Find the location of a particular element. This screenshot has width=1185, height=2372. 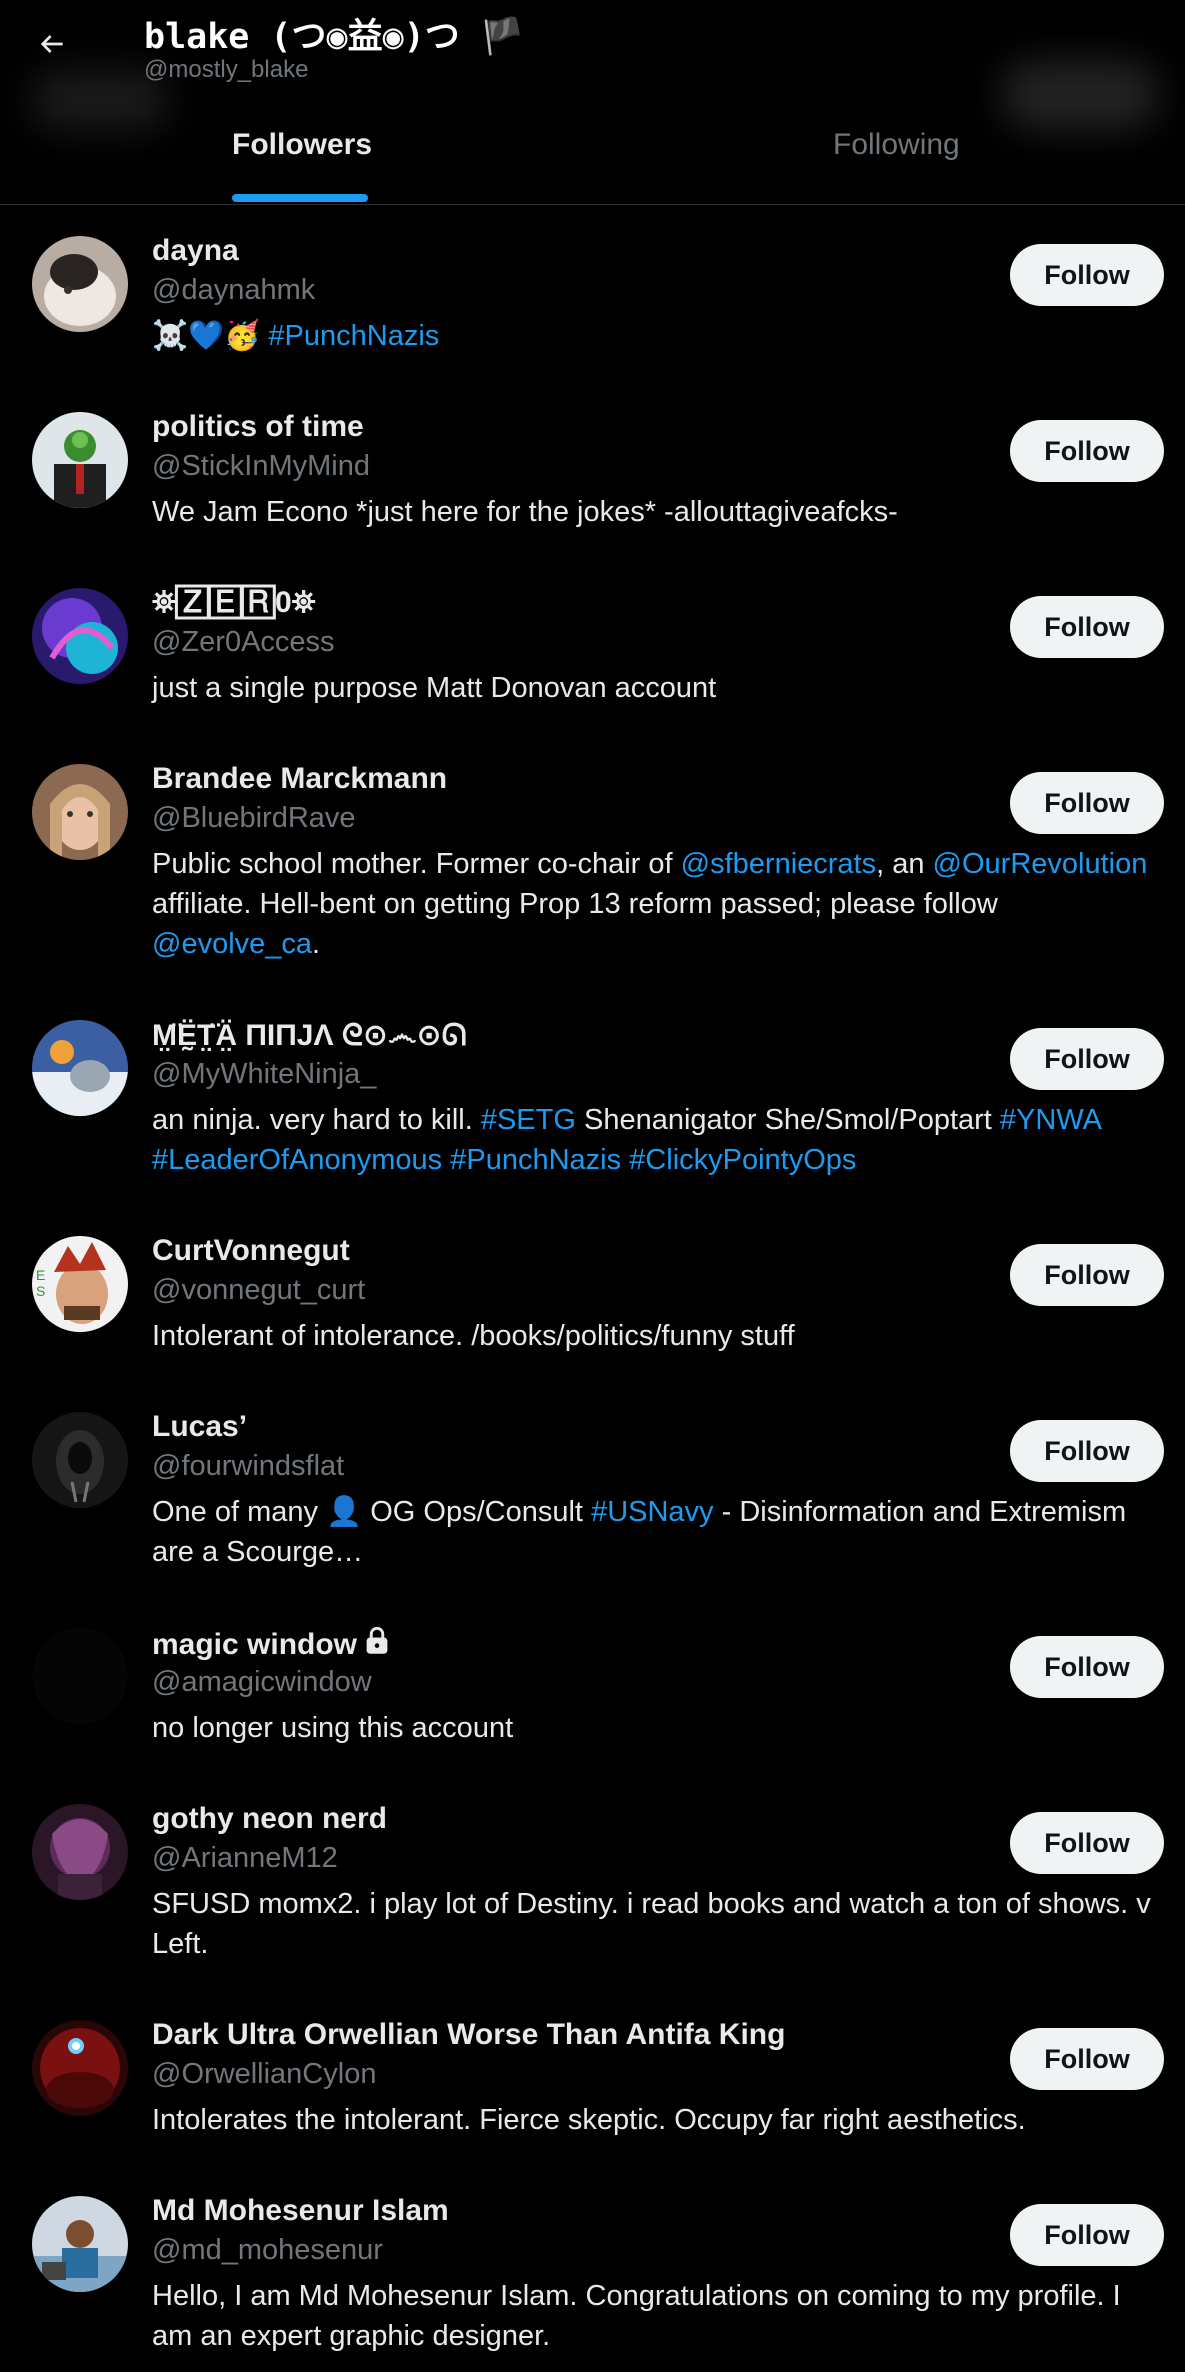

follower-name-text: dayna is located at coordinates (195, 250).